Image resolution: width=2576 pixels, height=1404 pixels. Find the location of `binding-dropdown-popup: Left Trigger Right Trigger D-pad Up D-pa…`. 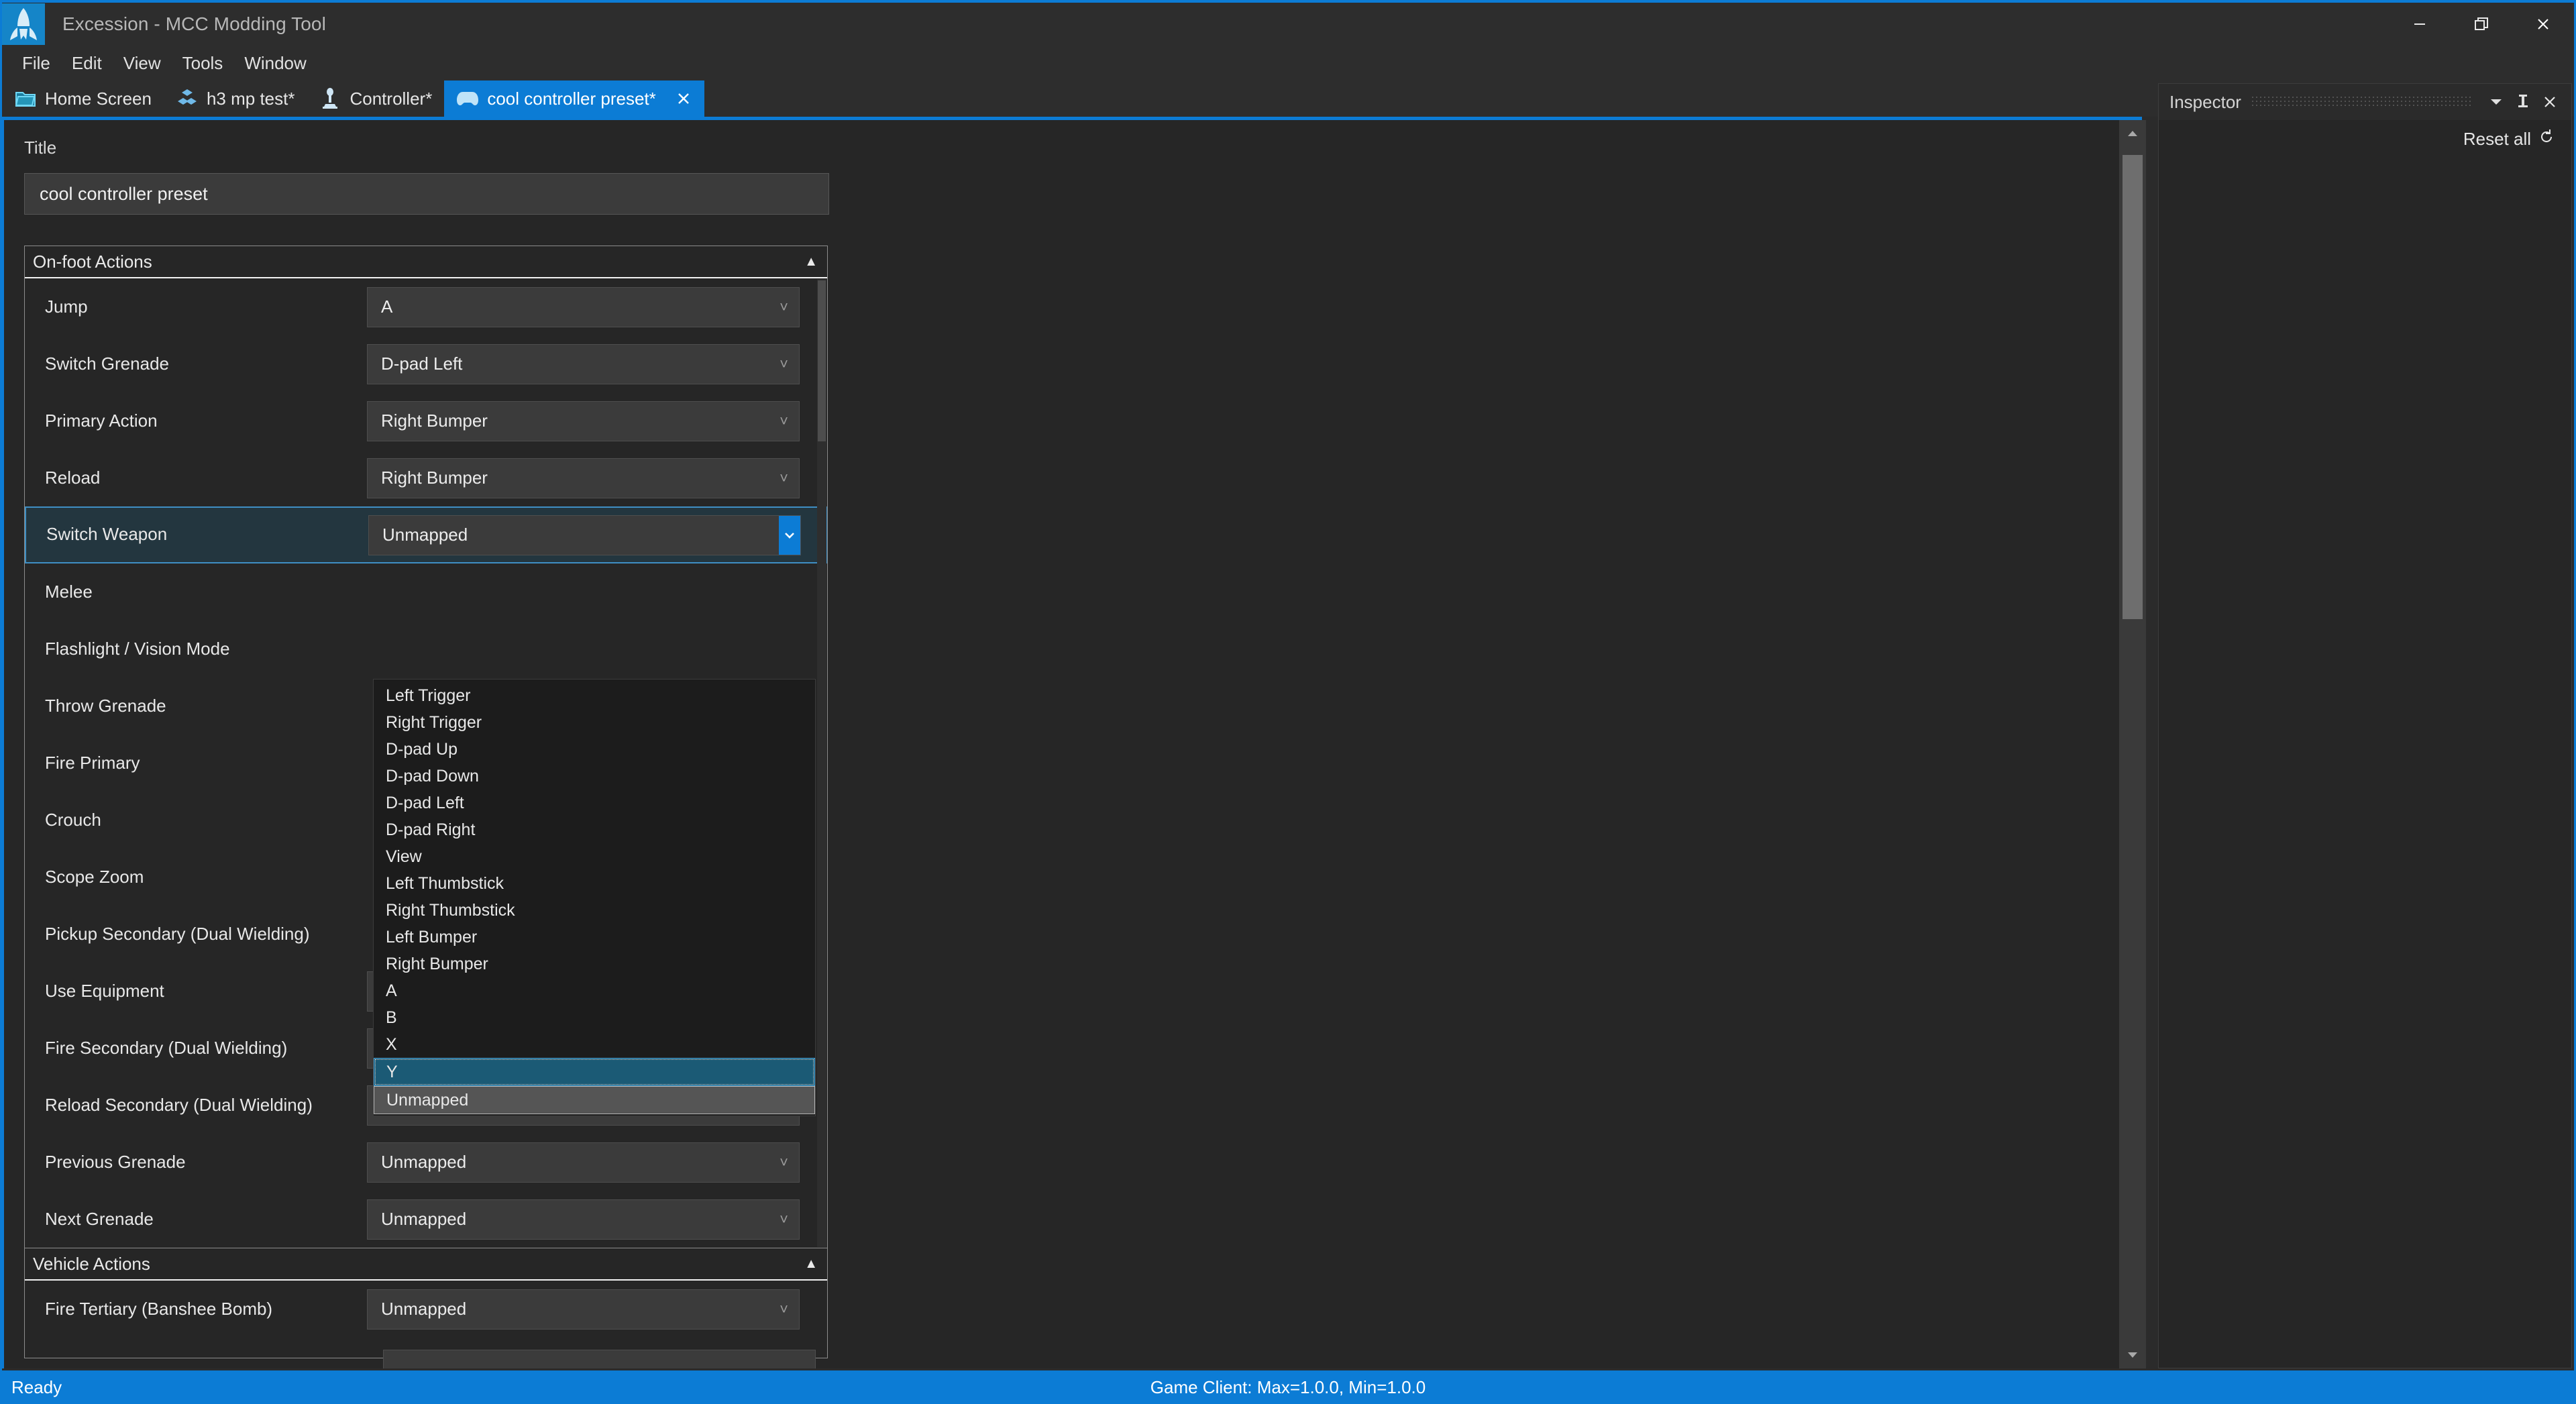

binding-dropdown-popup: Left Trigger Right Trigger D-pad Up D-pa… is located at coordinates (594, 897).